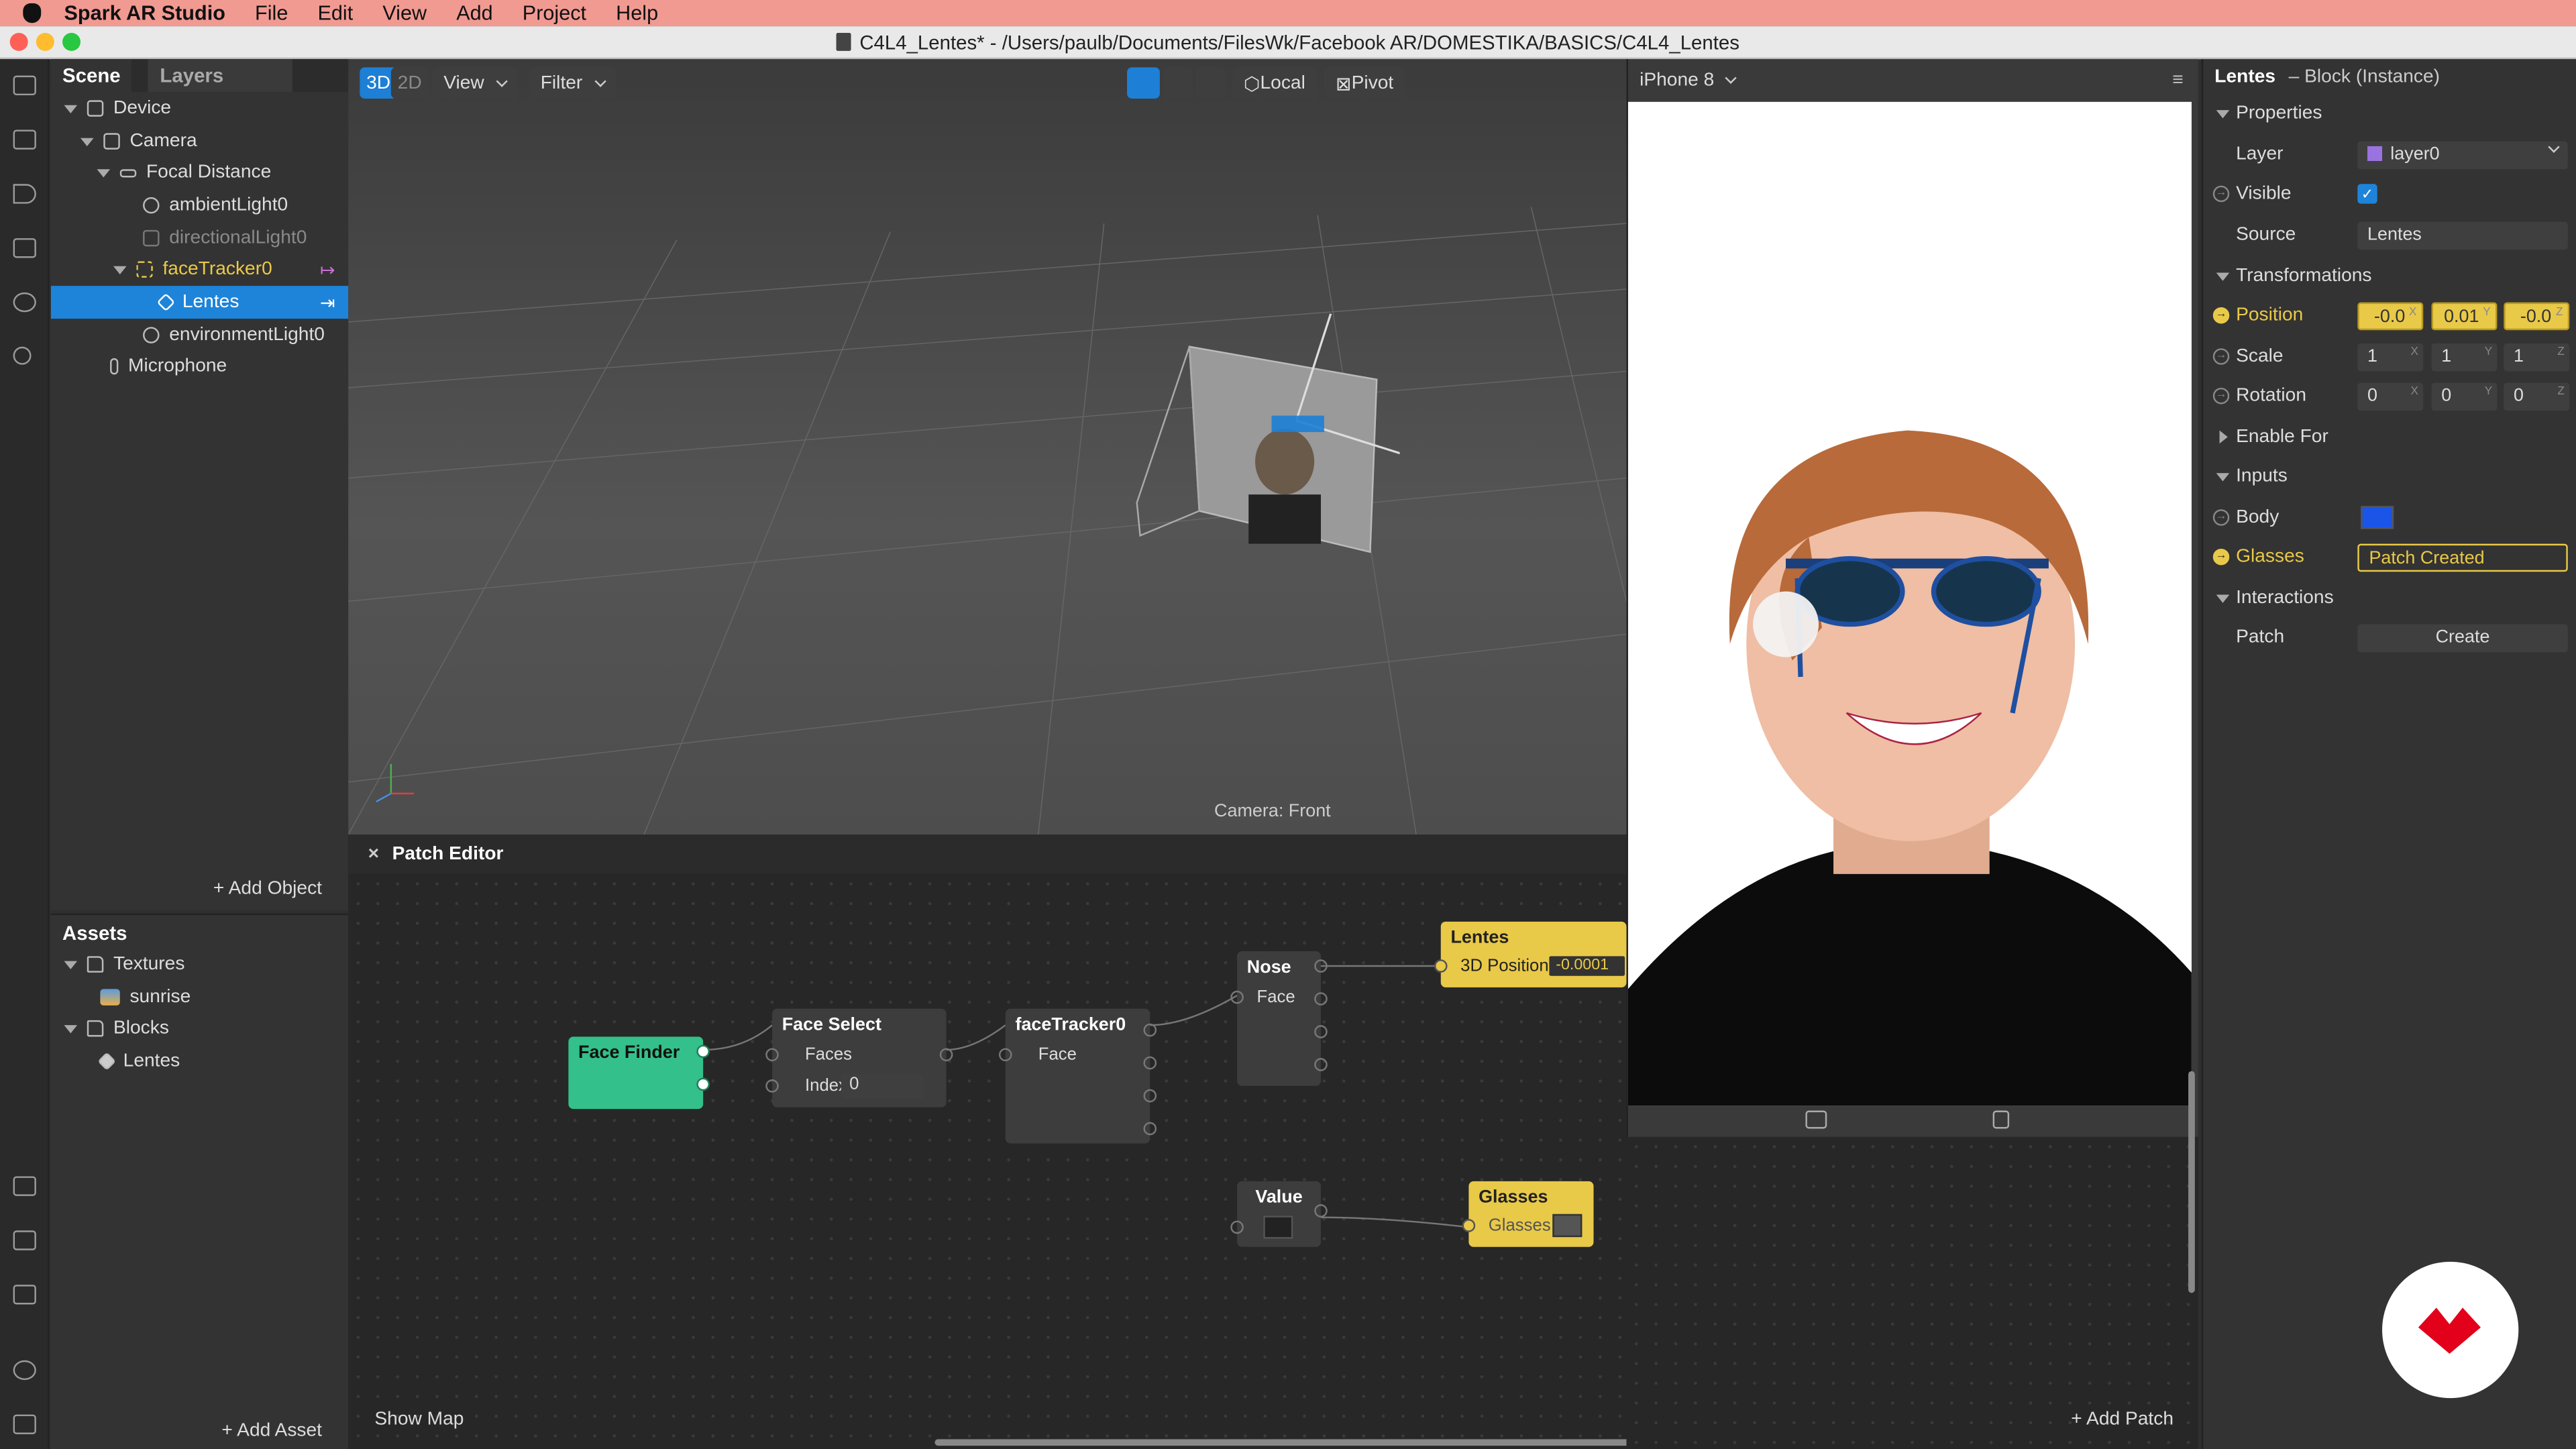 The height and width of the screenshot is (1449, 2576). Describe the element at coordinates (2122, 1419) in the screenshot. I see `add-patch-button: + Add Patch` at that location.